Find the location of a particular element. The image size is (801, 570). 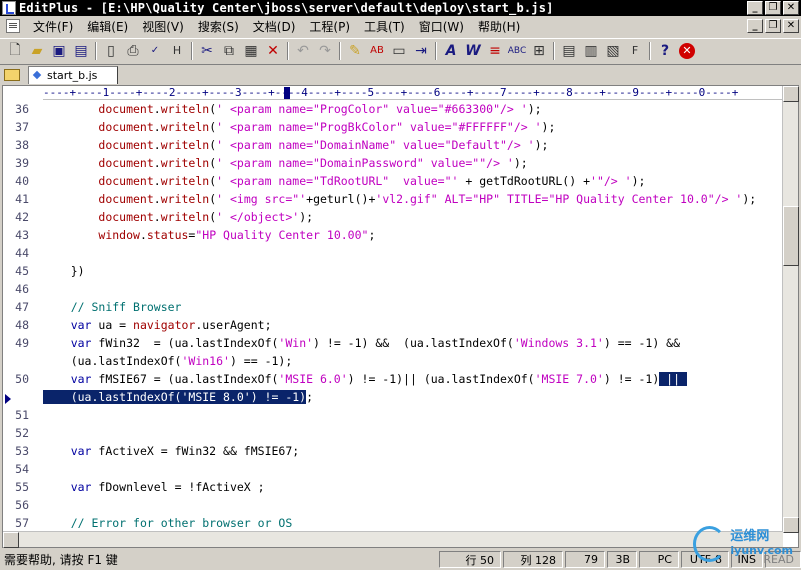

help-icon: ? is located at coordinates (665, 51).